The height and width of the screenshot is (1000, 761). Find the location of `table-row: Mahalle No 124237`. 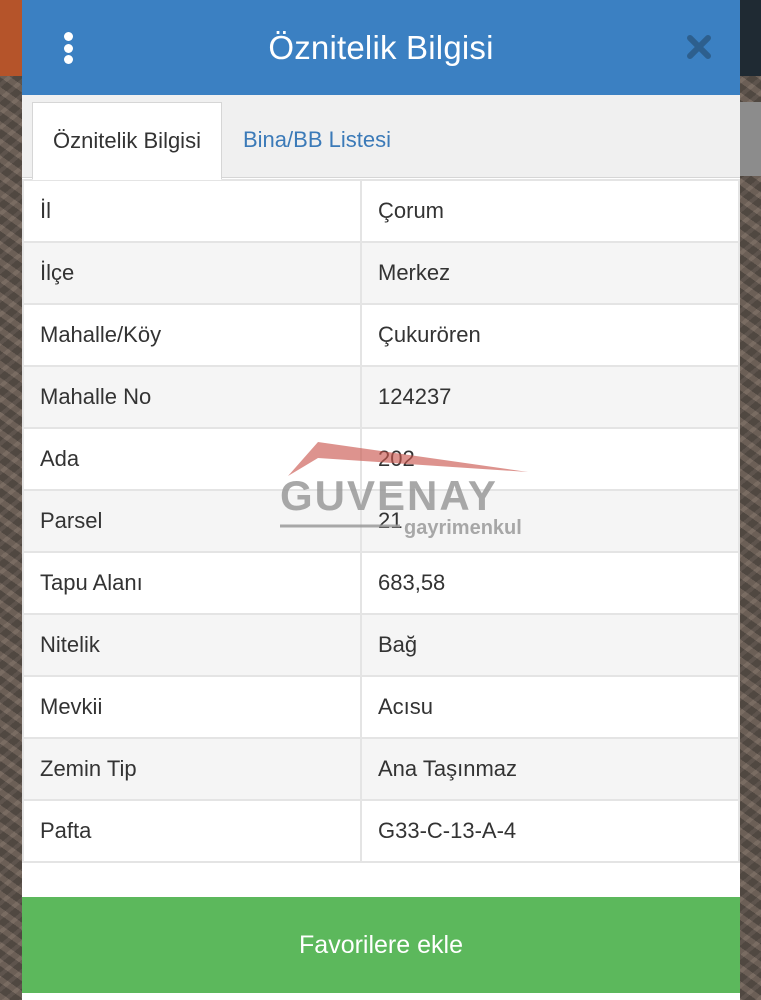

table-row: Mahalle No 124237 is located at coordinates (381, 397).